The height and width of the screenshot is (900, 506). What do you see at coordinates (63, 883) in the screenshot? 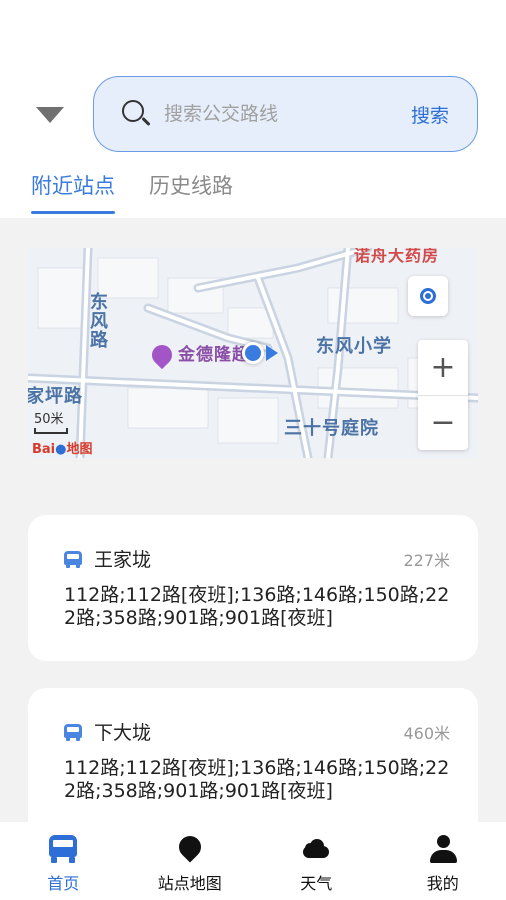
I see `nav-label: 首页` at bounding box center [63, 883].